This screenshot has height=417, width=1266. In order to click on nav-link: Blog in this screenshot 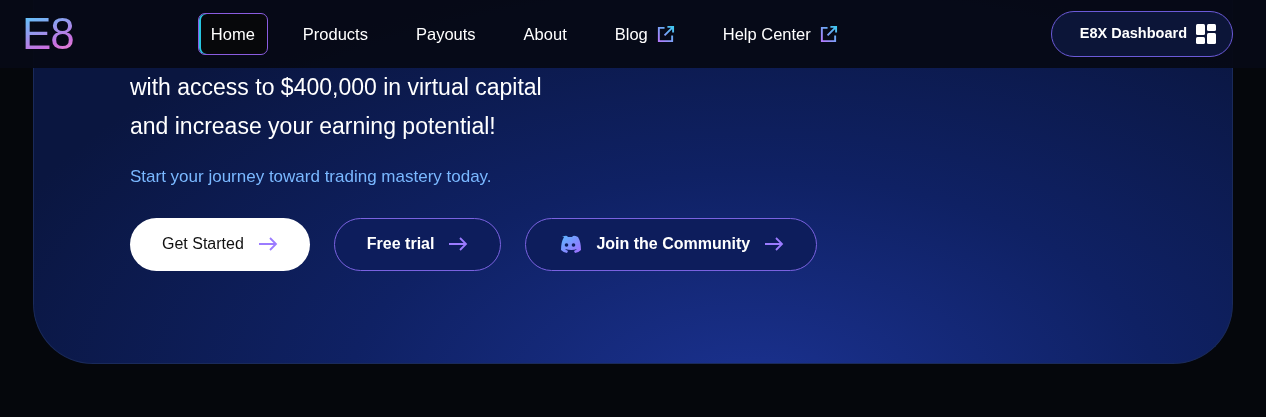, I will do `click(644, 34)`.